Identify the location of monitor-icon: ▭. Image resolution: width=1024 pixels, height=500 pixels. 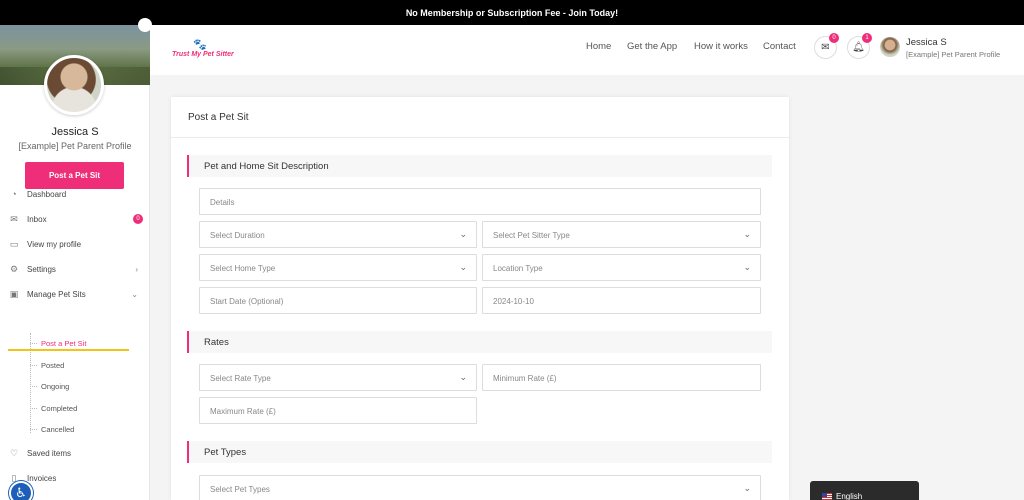
(14, 244).